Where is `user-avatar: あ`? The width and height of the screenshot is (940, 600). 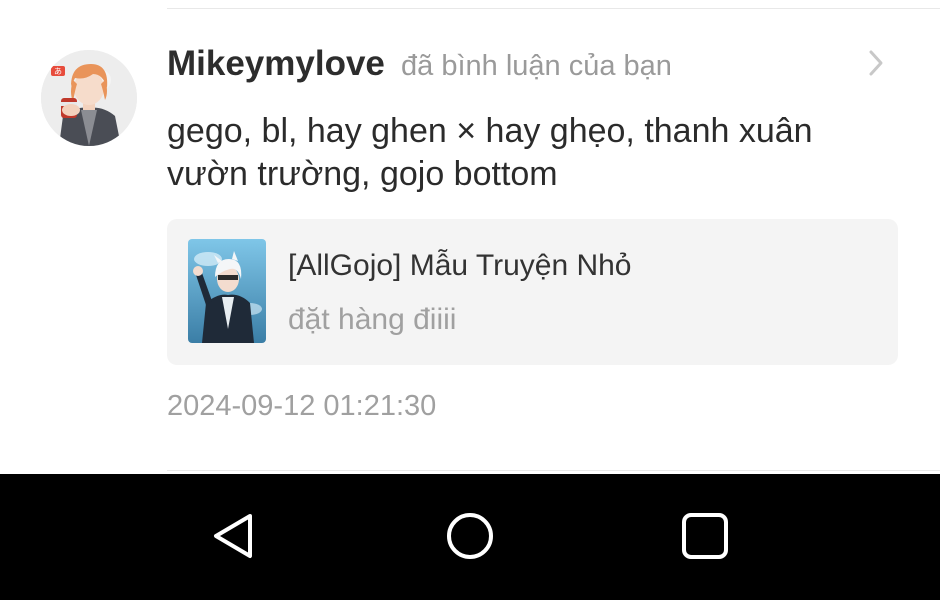
user-avatar: あ is located at coordinates (89, 98).